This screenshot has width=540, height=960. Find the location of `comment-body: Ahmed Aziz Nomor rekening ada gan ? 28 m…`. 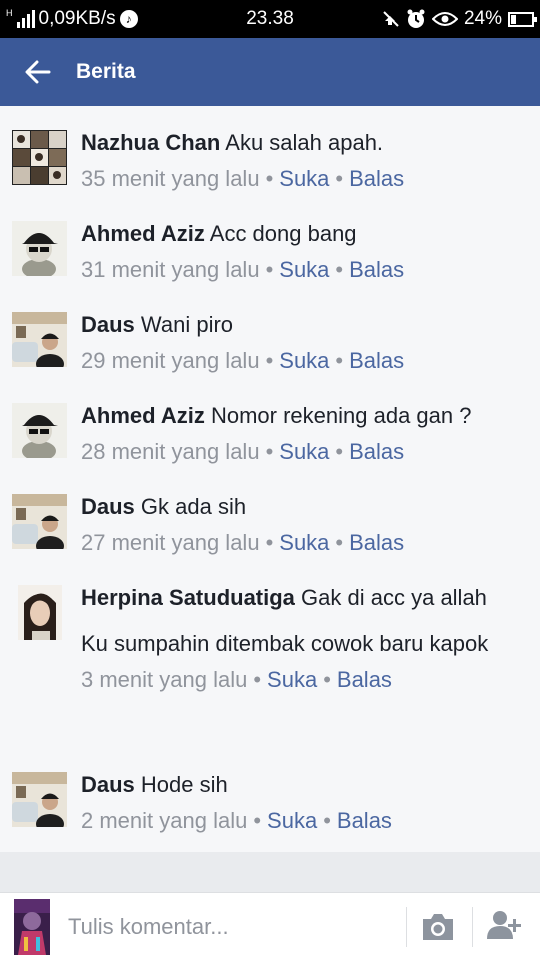

comment-body: Ahmed Aziz Nomor rekening ada gan ? 28 m… is located at coordinates (303, 433).